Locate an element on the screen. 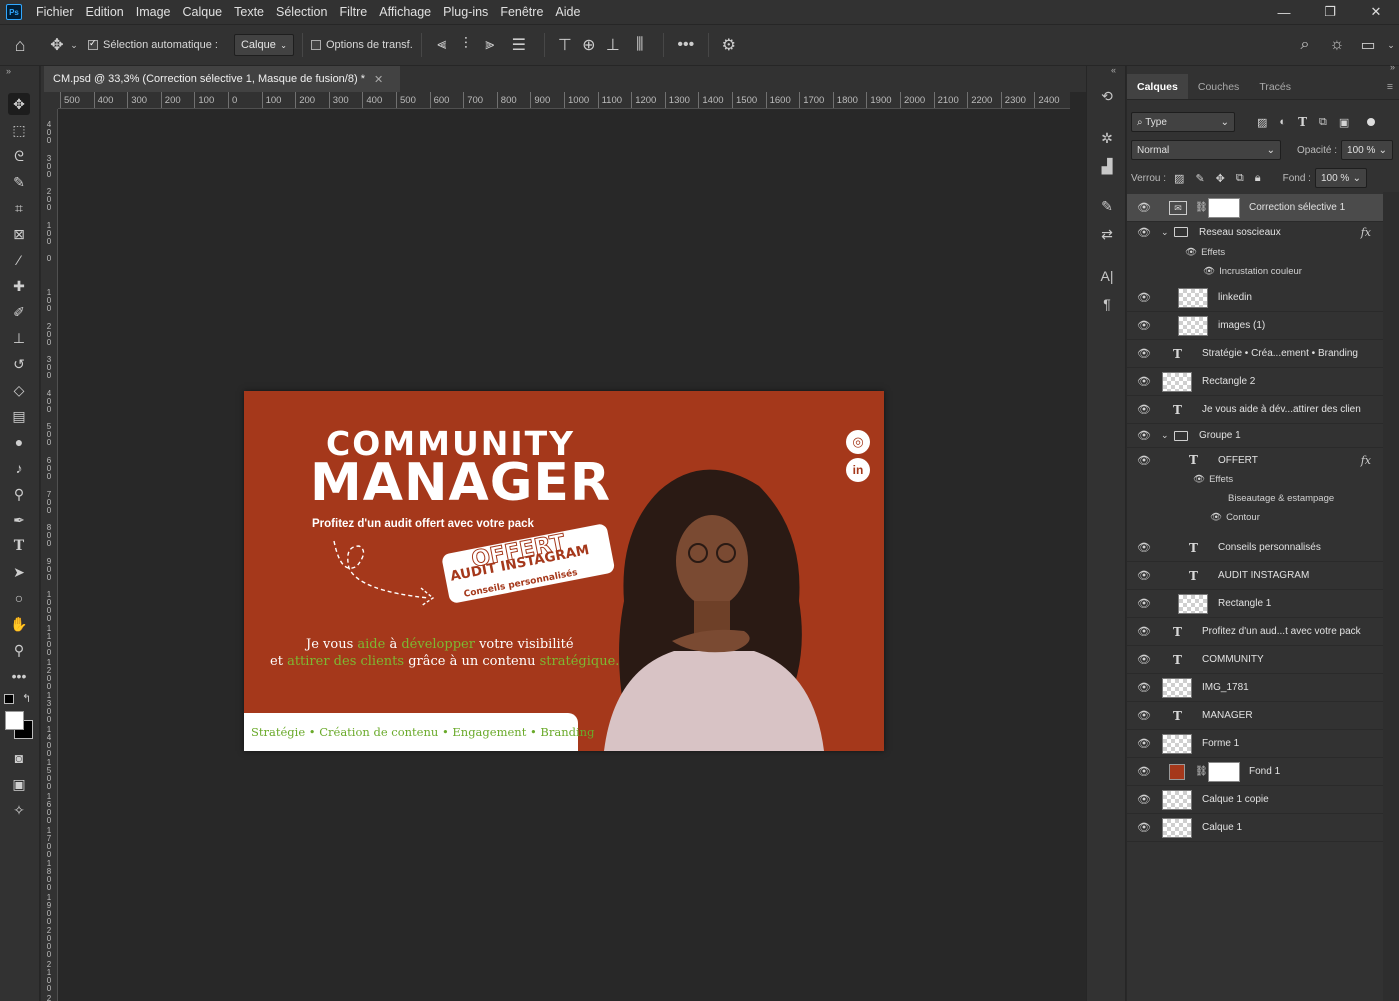 This screenshot has width=1399, height=1001. distribute-icon: ☰ is located at coordinates (519, 45).